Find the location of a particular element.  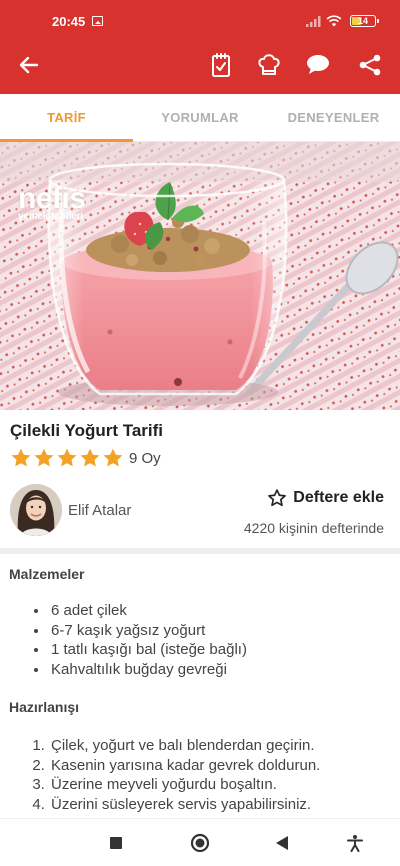

share-icon is located at coordinates (370, 65).